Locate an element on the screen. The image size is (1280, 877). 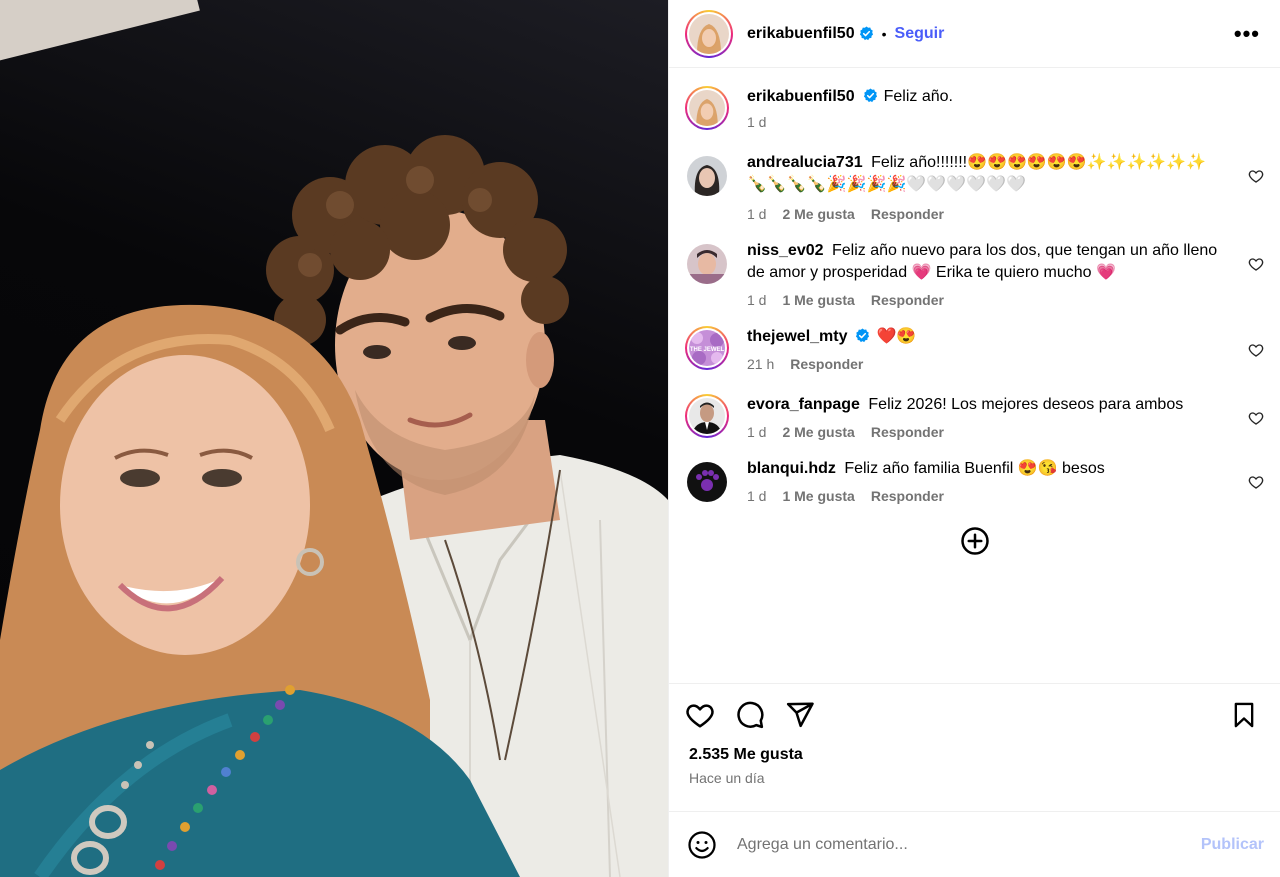
caption-username: erikabuenfil50 is located at coordinates (801, 96).